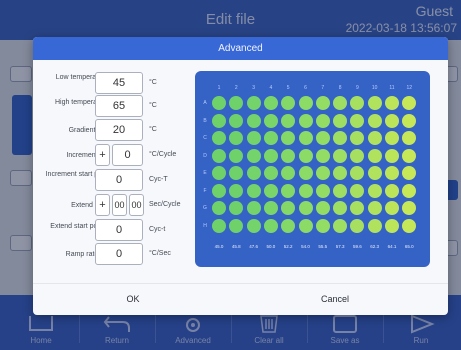 This screenshot has height=350, width=461. Describe the element at coordinates (253, 155) in the screenshot. I see `well-D3` at that location.